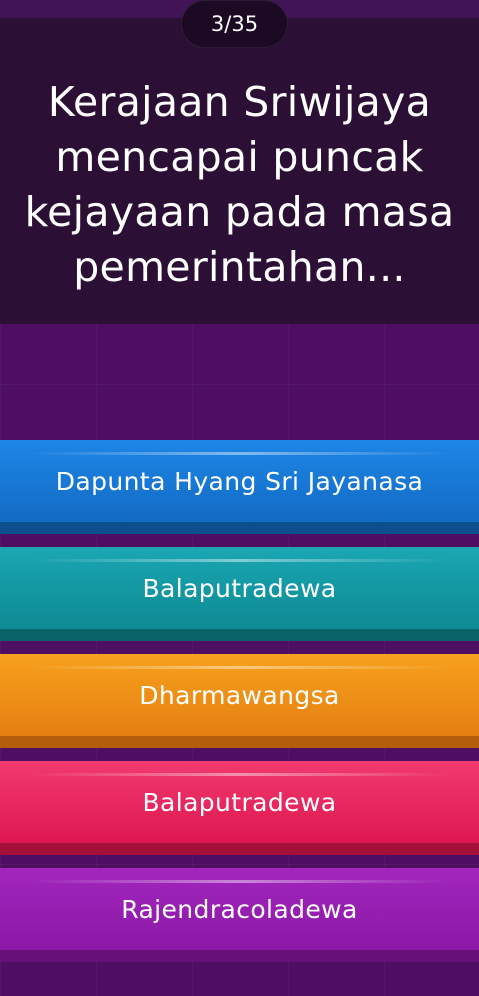 This screenshot has width=479, height=996. Describe the element at coordinates (239, 909) in the screenshot. I see `answer-label: Rajendracoladewa` at that location.